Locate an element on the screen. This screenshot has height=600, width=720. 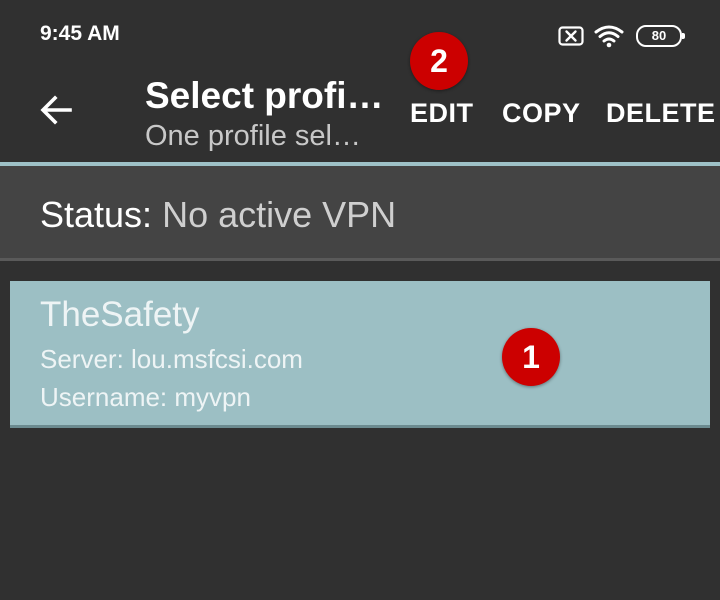
status-label: Status: is located at coordinates (96, 214).